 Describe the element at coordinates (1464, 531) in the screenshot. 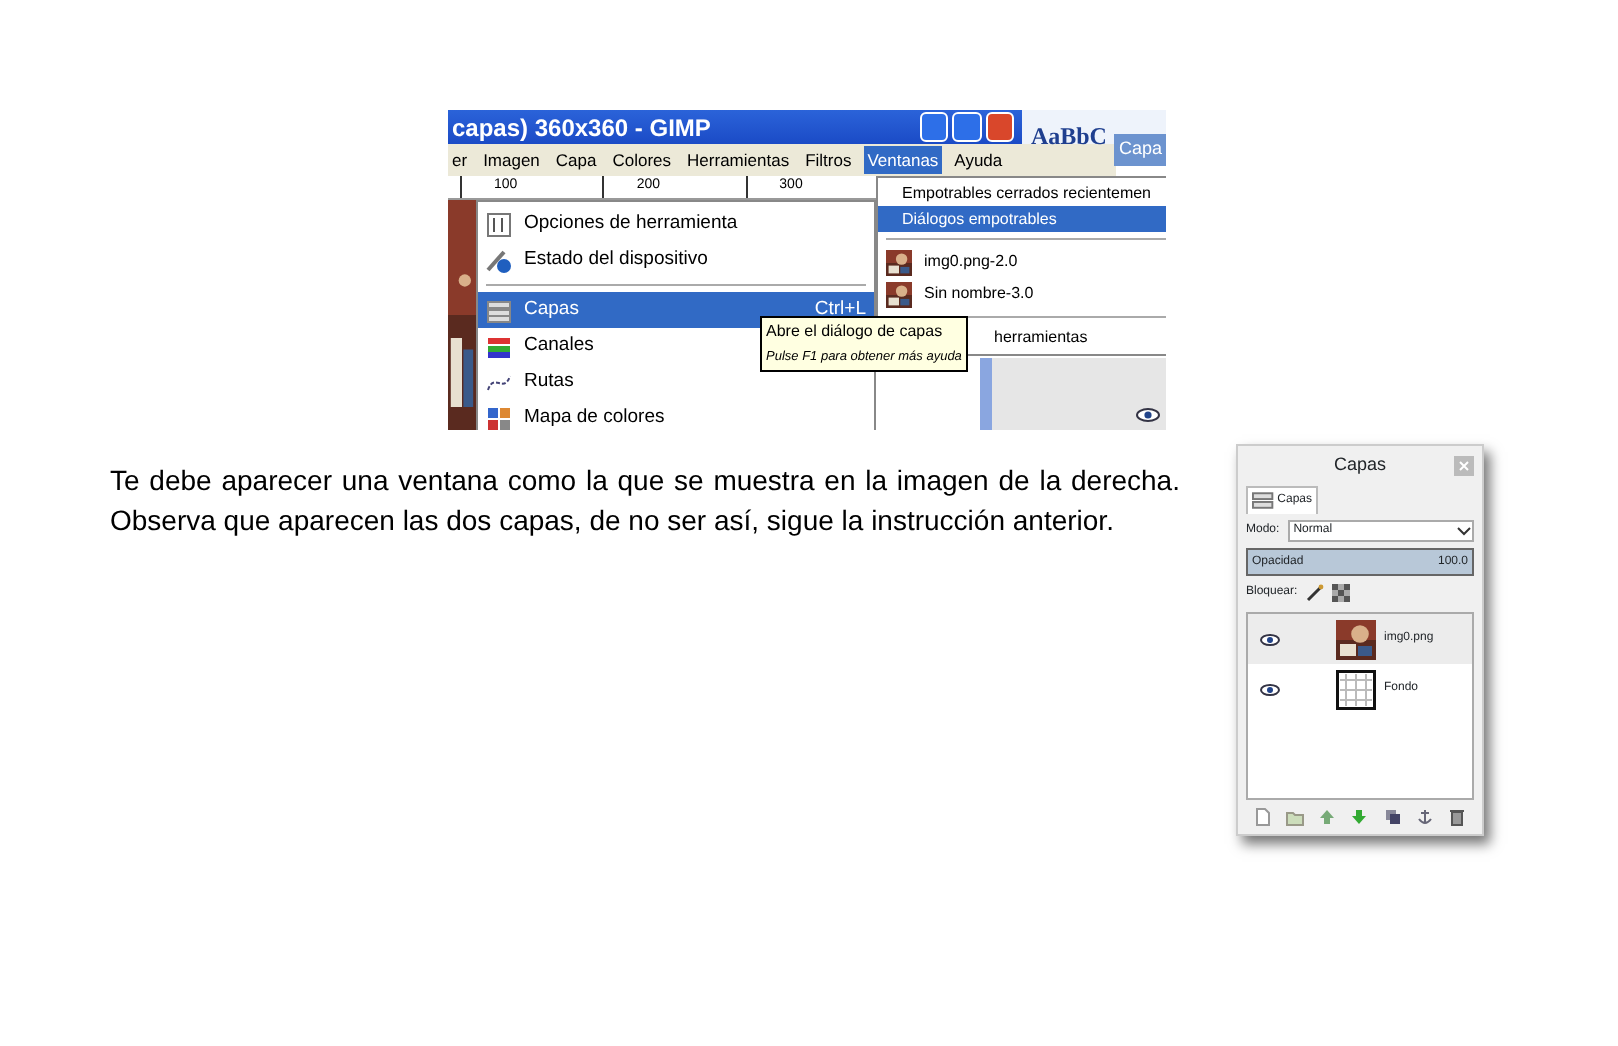

I see `caret-icon` at that location.